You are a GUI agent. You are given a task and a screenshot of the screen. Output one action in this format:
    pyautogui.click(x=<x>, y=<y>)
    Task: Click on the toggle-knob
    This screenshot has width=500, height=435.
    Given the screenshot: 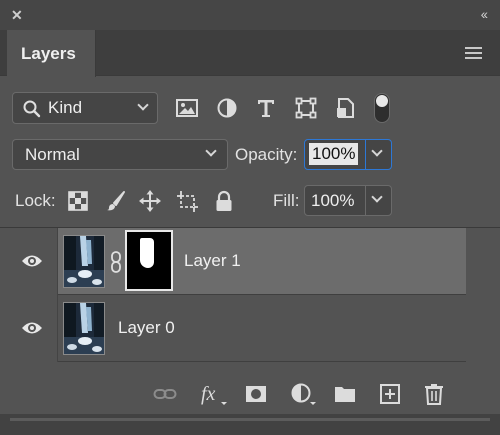 What is the action you would take?
    pyautogui.click(x=382, y=101)
    